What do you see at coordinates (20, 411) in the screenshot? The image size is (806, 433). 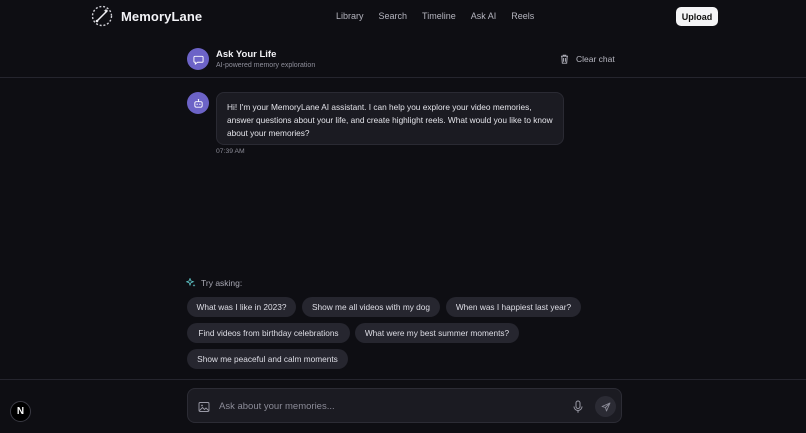 I see `dev-tools-badge: N` at bounding box center [20, 411].